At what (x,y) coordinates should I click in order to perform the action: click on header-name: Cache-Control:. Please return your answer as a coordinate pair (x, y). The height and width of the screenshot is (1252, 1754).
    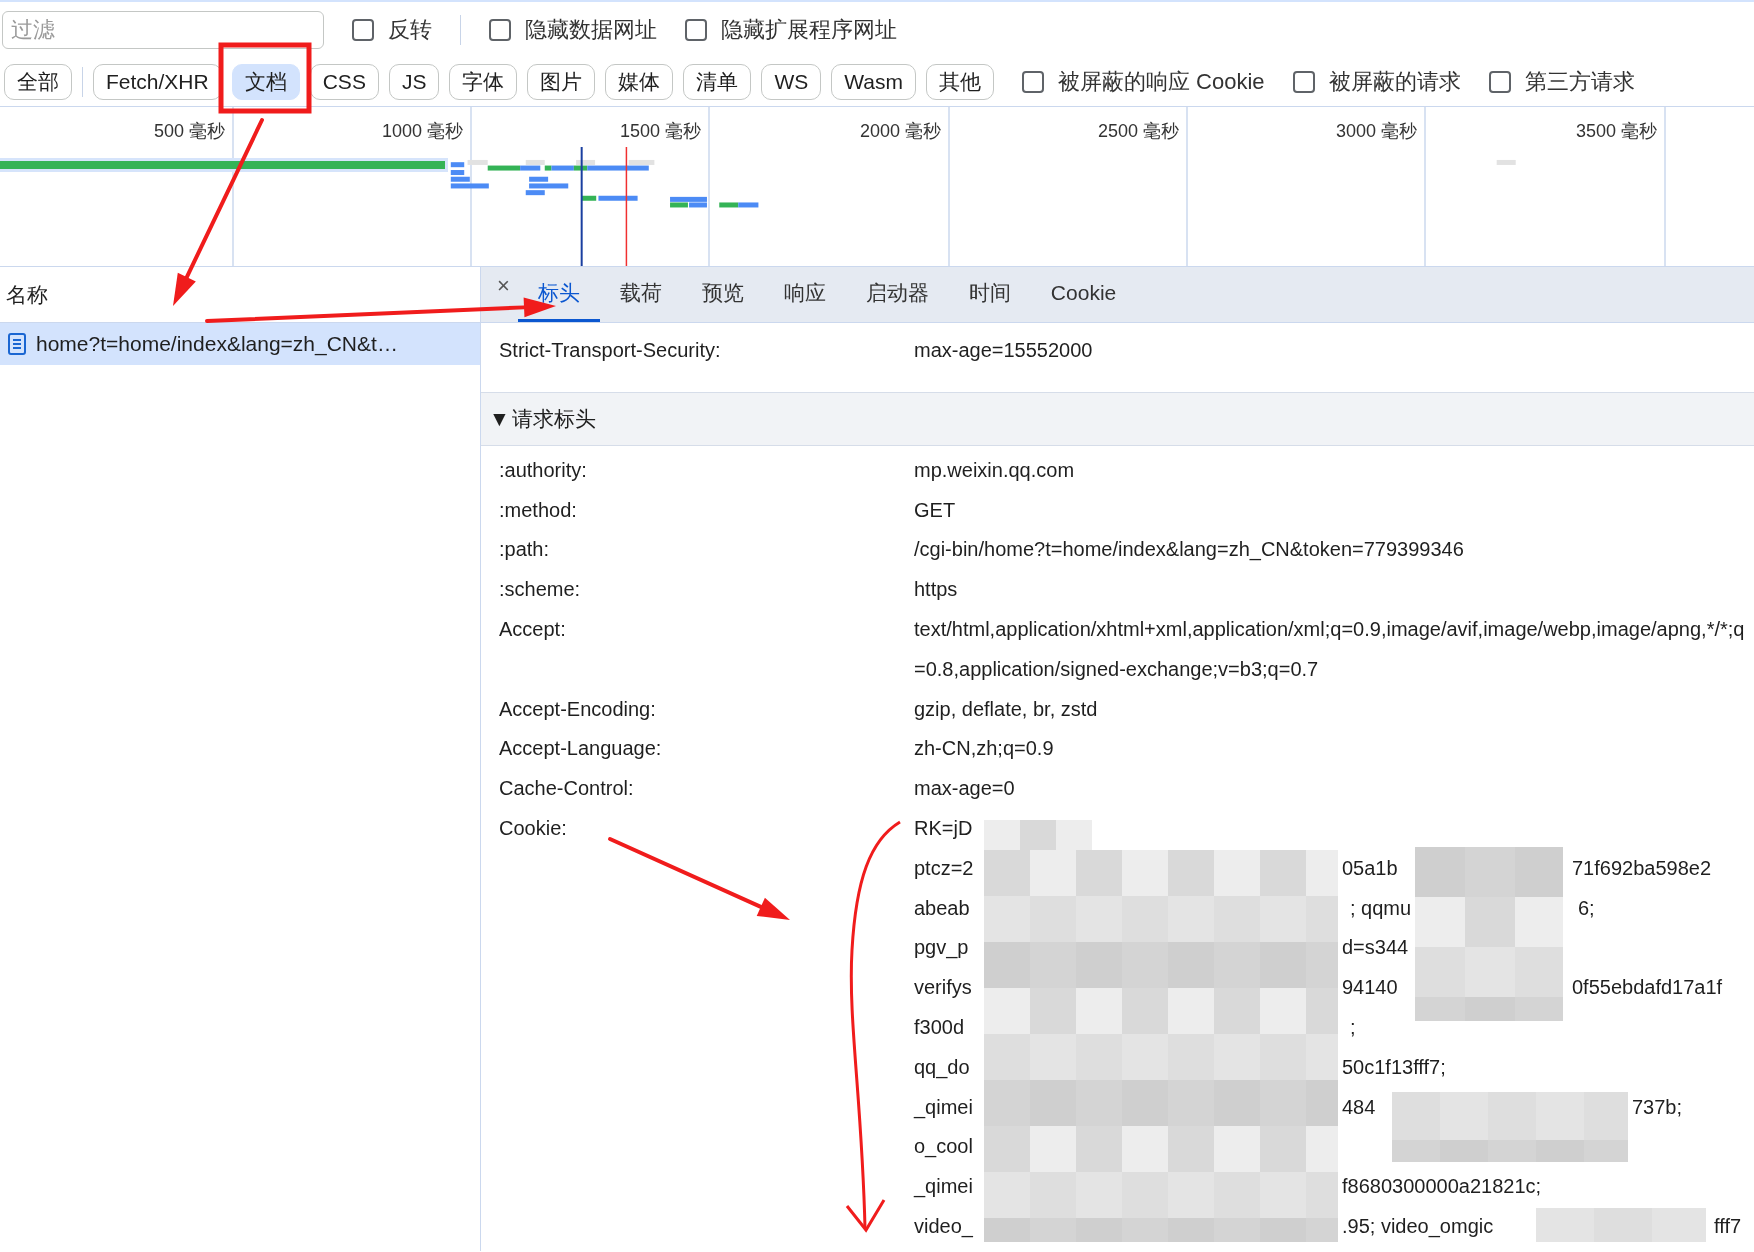
    Looking at the image, I should click on (566, 789).